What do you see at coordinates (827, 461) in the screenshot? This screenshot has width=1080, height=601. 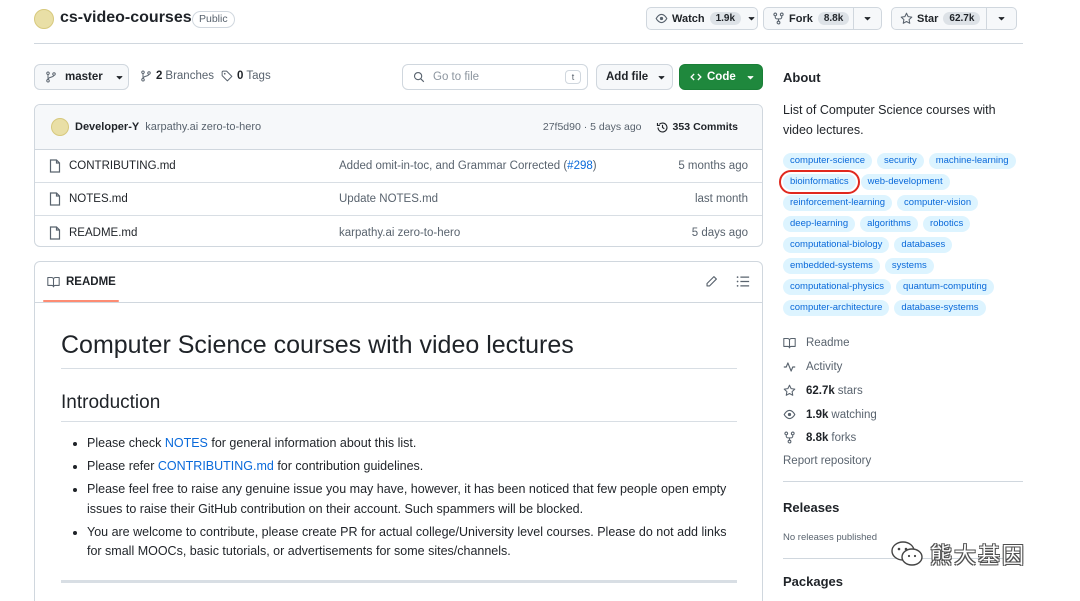 I see `report-repository-link: Report repository` at bounding box center [827, 461].